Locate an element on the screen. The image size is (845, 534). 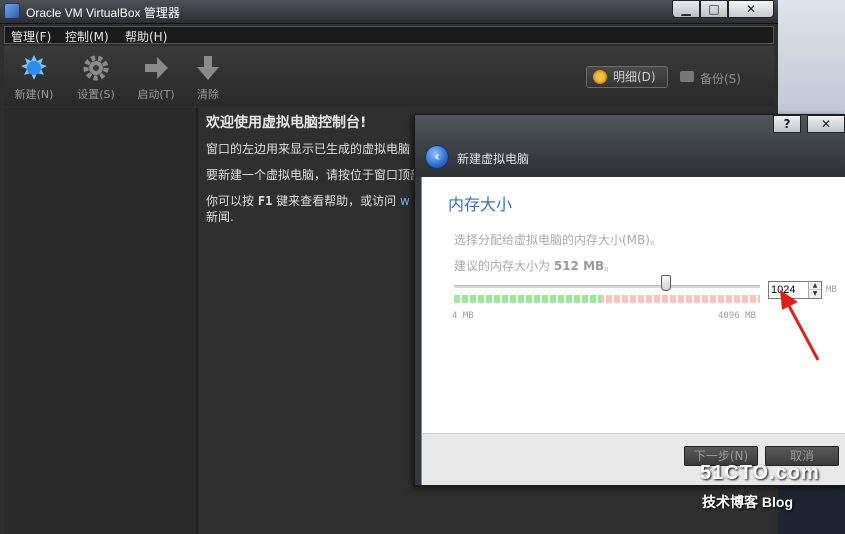
welcome-line-3-a: 你可以按 is located at coordinates (230, 201).